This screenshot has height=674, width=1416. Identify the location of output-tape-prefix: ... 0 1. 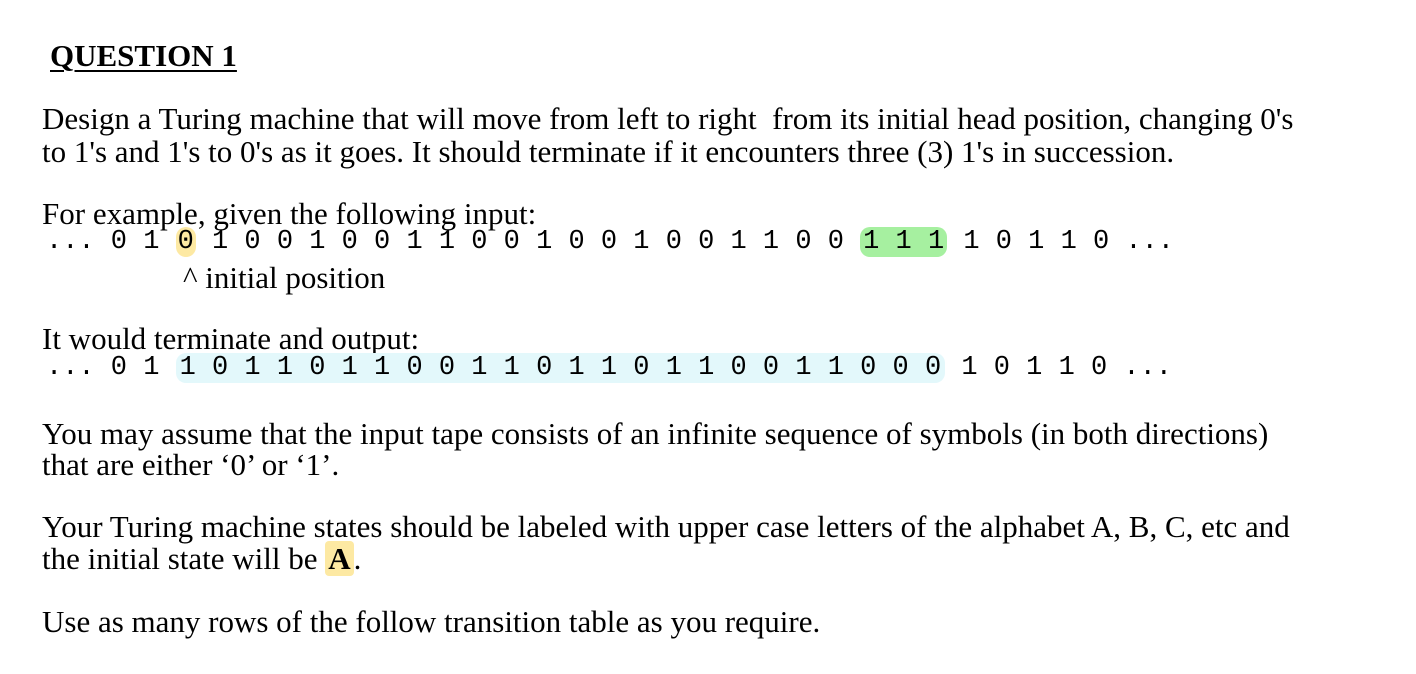
(111, 368).